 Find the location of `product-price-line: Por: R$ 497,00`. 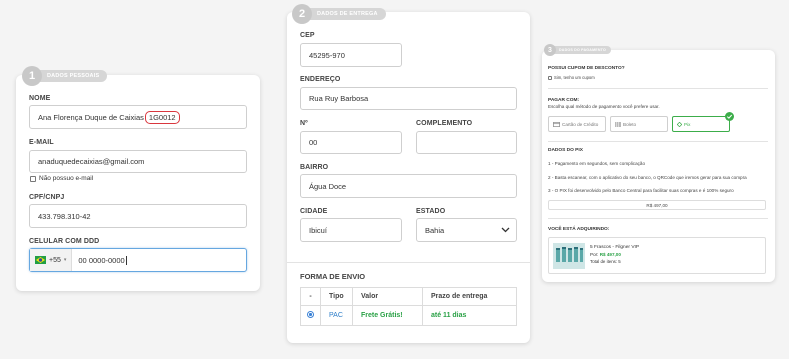

product-price-line: Por: R$ 497,00 is located at coordinates (605, 254).